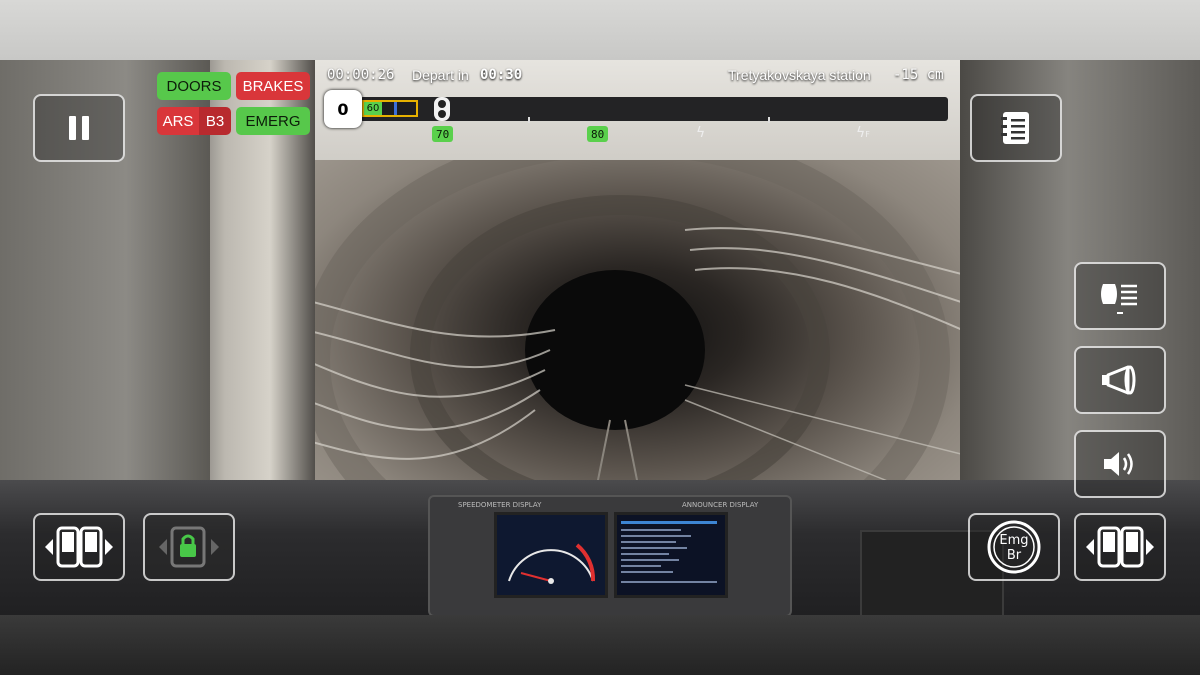 The image size is (1200, 675). I want to click on pause-button, so click(79, 128).